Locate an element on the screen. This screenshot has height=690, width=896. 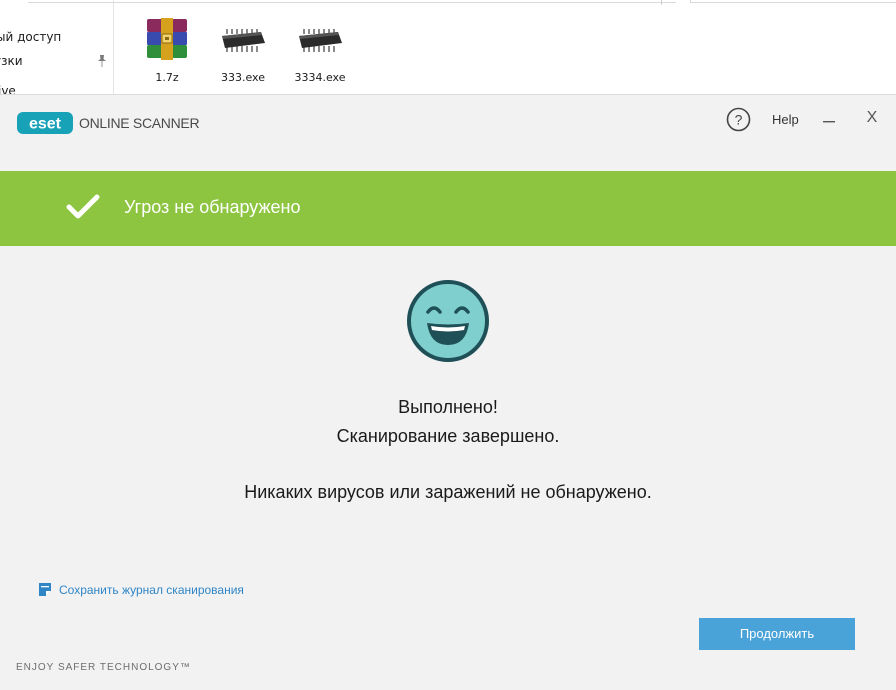
help-link: Help is located at coordinates (785, 119).